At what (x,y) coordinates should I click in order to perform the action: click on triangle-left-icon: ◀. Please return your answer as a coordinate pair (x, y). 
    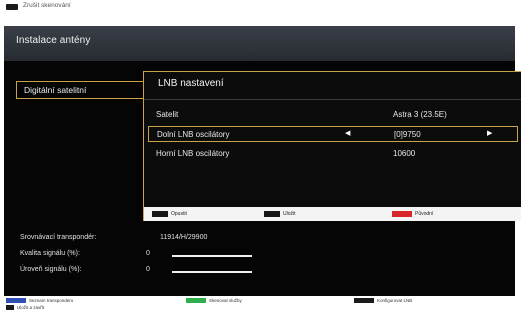
    Looking at the image, I should click on (347, 133).